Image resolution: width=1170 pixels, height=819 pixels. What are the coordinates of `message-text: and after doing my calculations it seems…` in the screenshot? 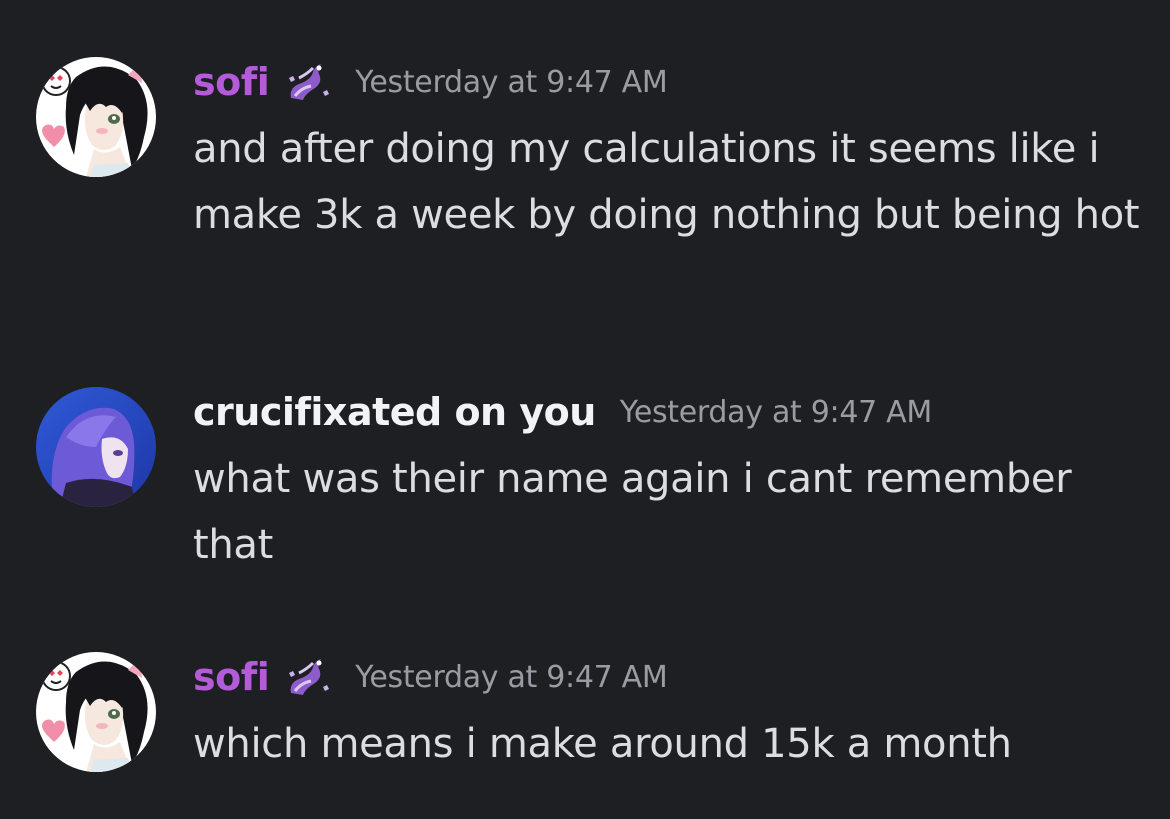 It's located at (666, 182).